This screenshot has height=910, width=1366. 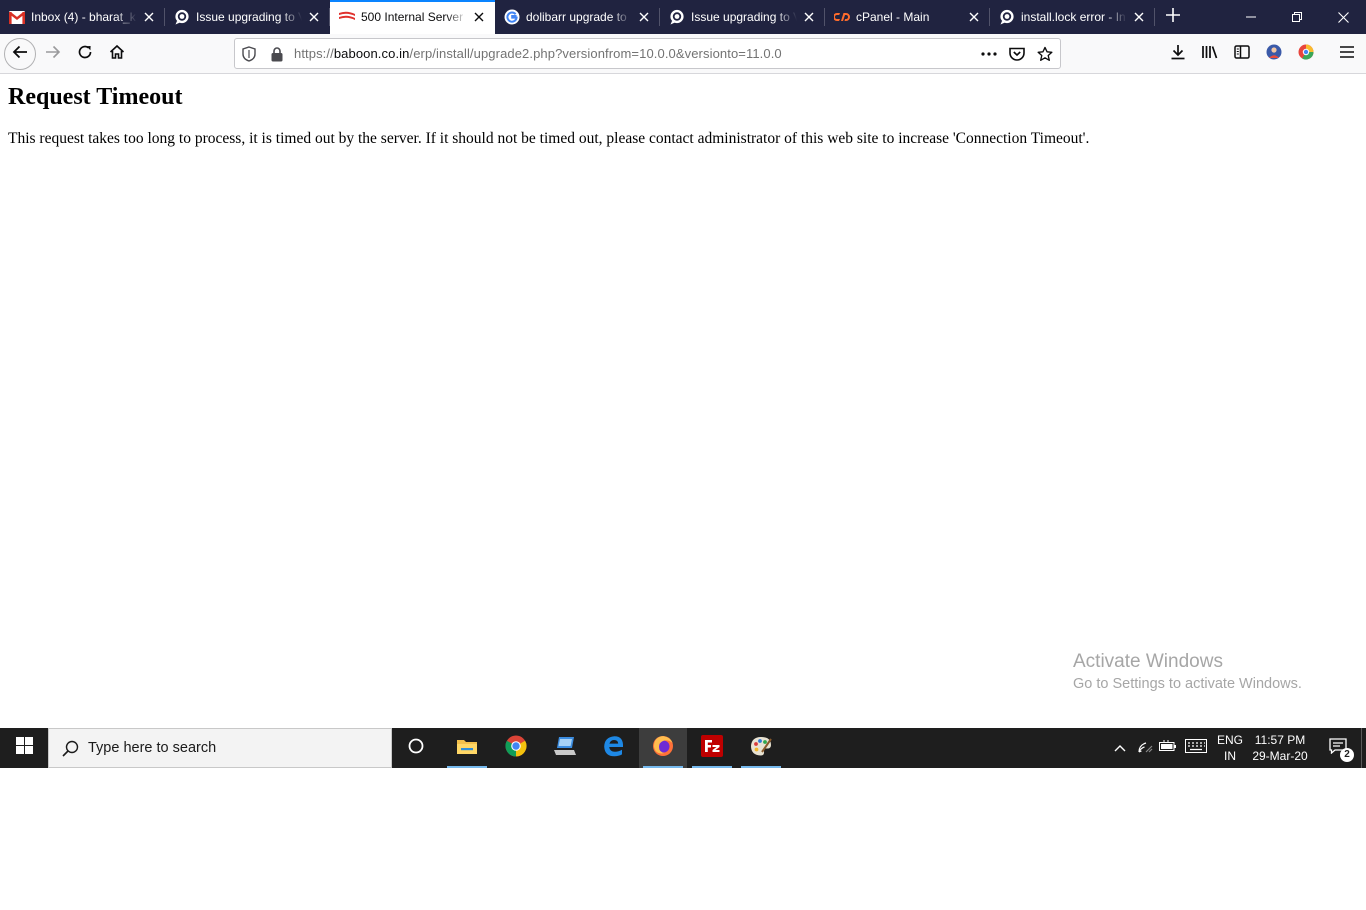 I want to click on taskbar-file-explorer, so click(x=467, y=748).